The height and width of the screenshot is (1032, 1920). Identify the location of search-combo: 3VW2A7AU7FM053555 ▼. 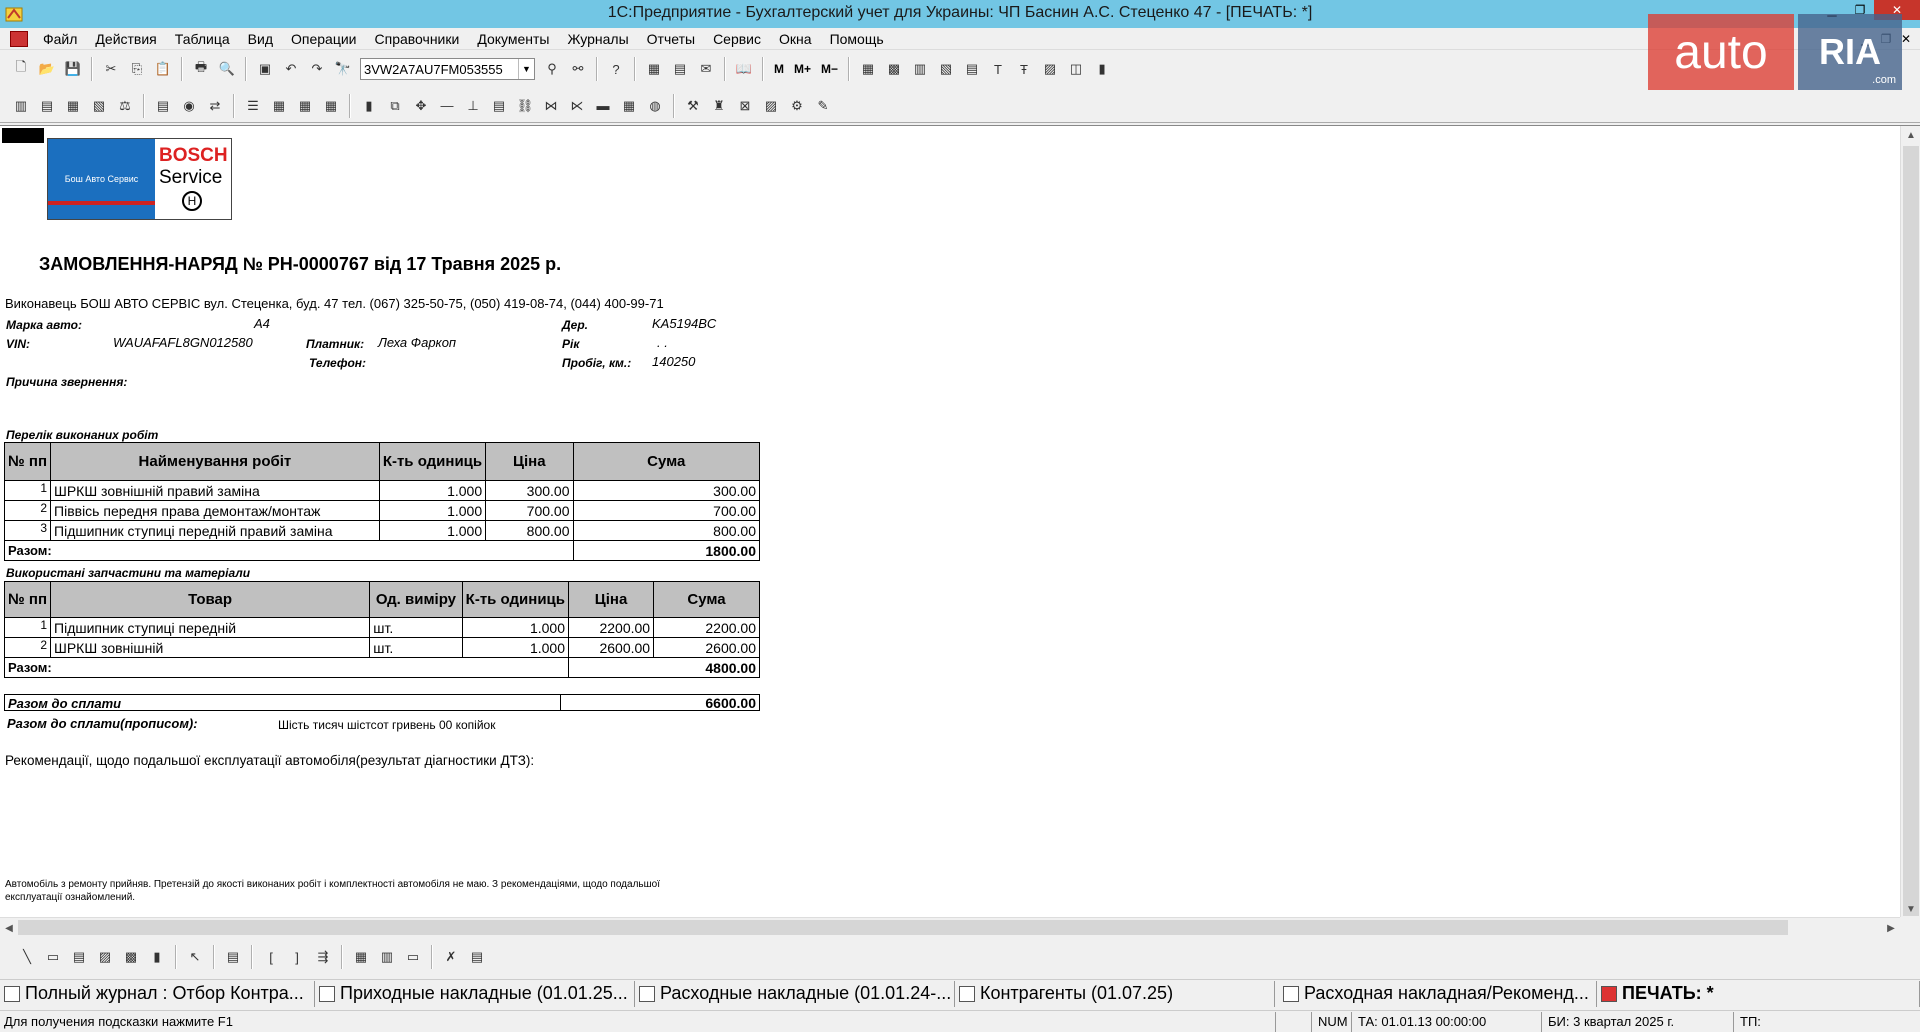
(447, 69).